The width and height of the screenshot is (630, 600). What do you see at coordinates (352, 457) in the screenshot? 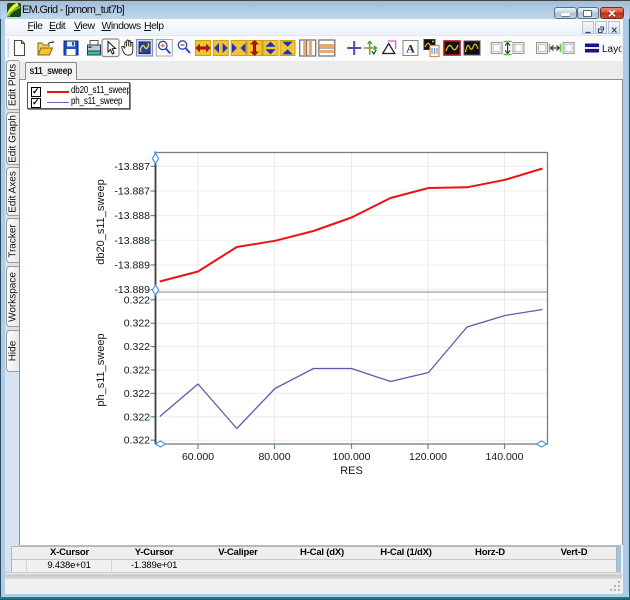
I see `svg-text: 100.000` at bounding box center [352, 457].